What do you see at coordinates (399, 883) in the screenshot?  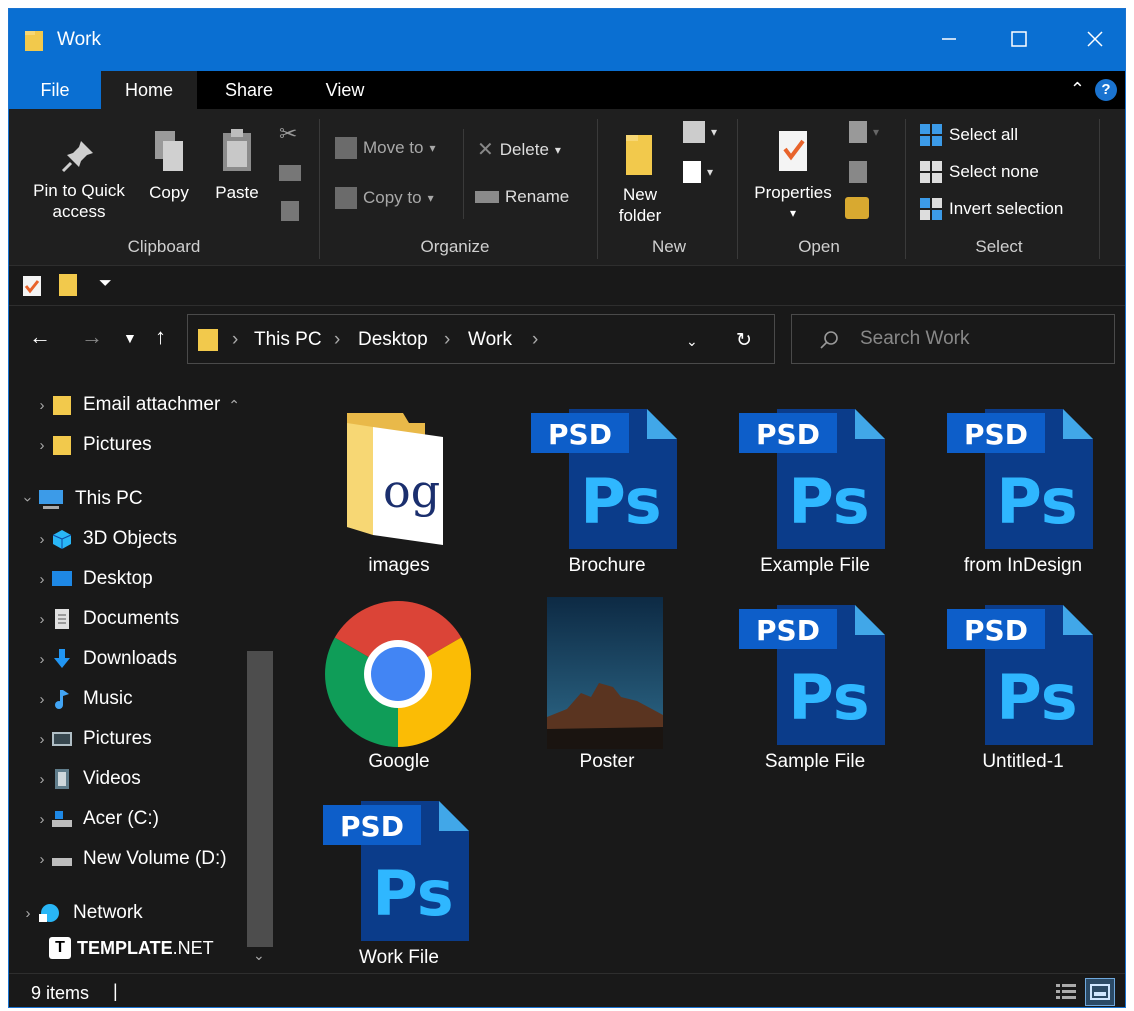 I see `file-item-work-file: PSD Ps Work File` at bounding box center [399, 883].